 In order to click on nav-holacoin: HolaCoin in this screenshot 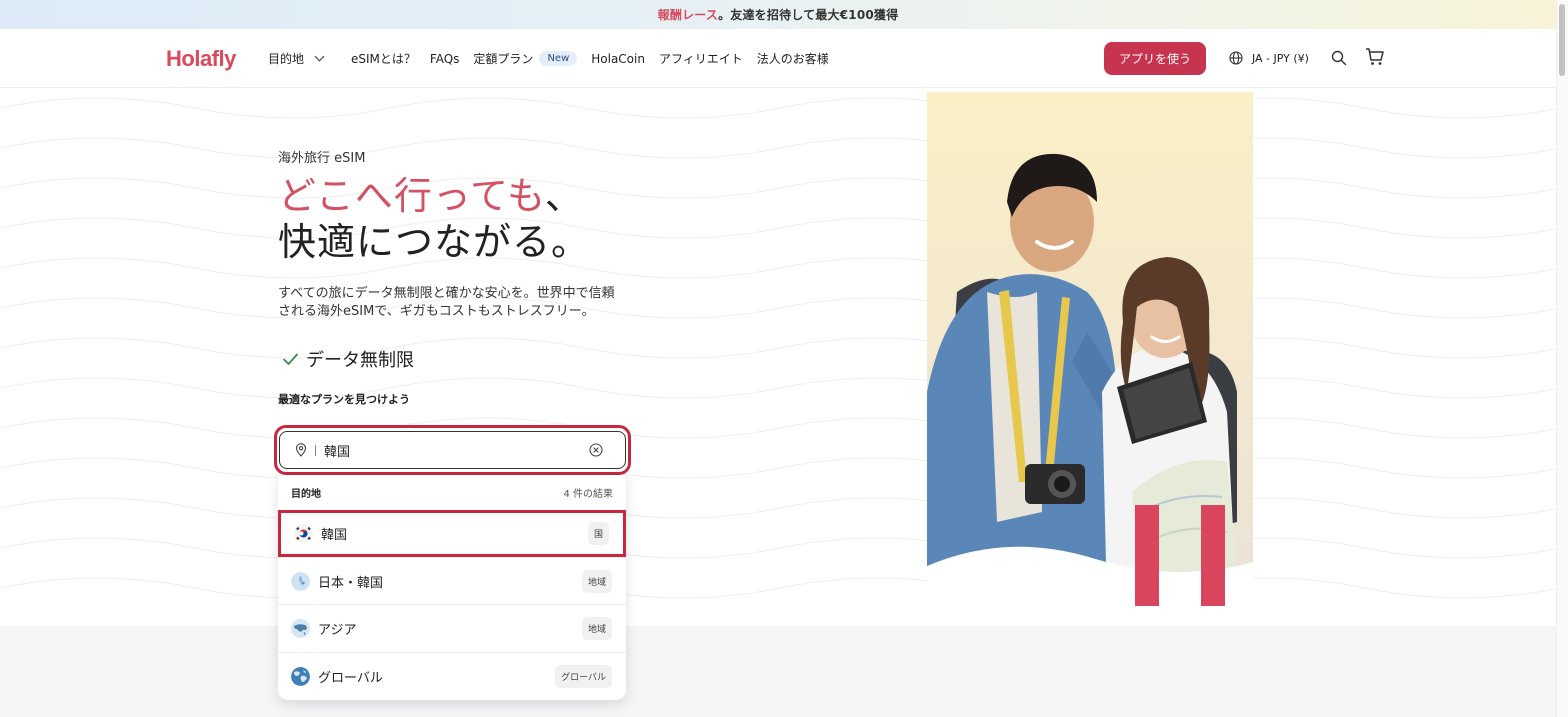, I will do `click(618, 59)`.